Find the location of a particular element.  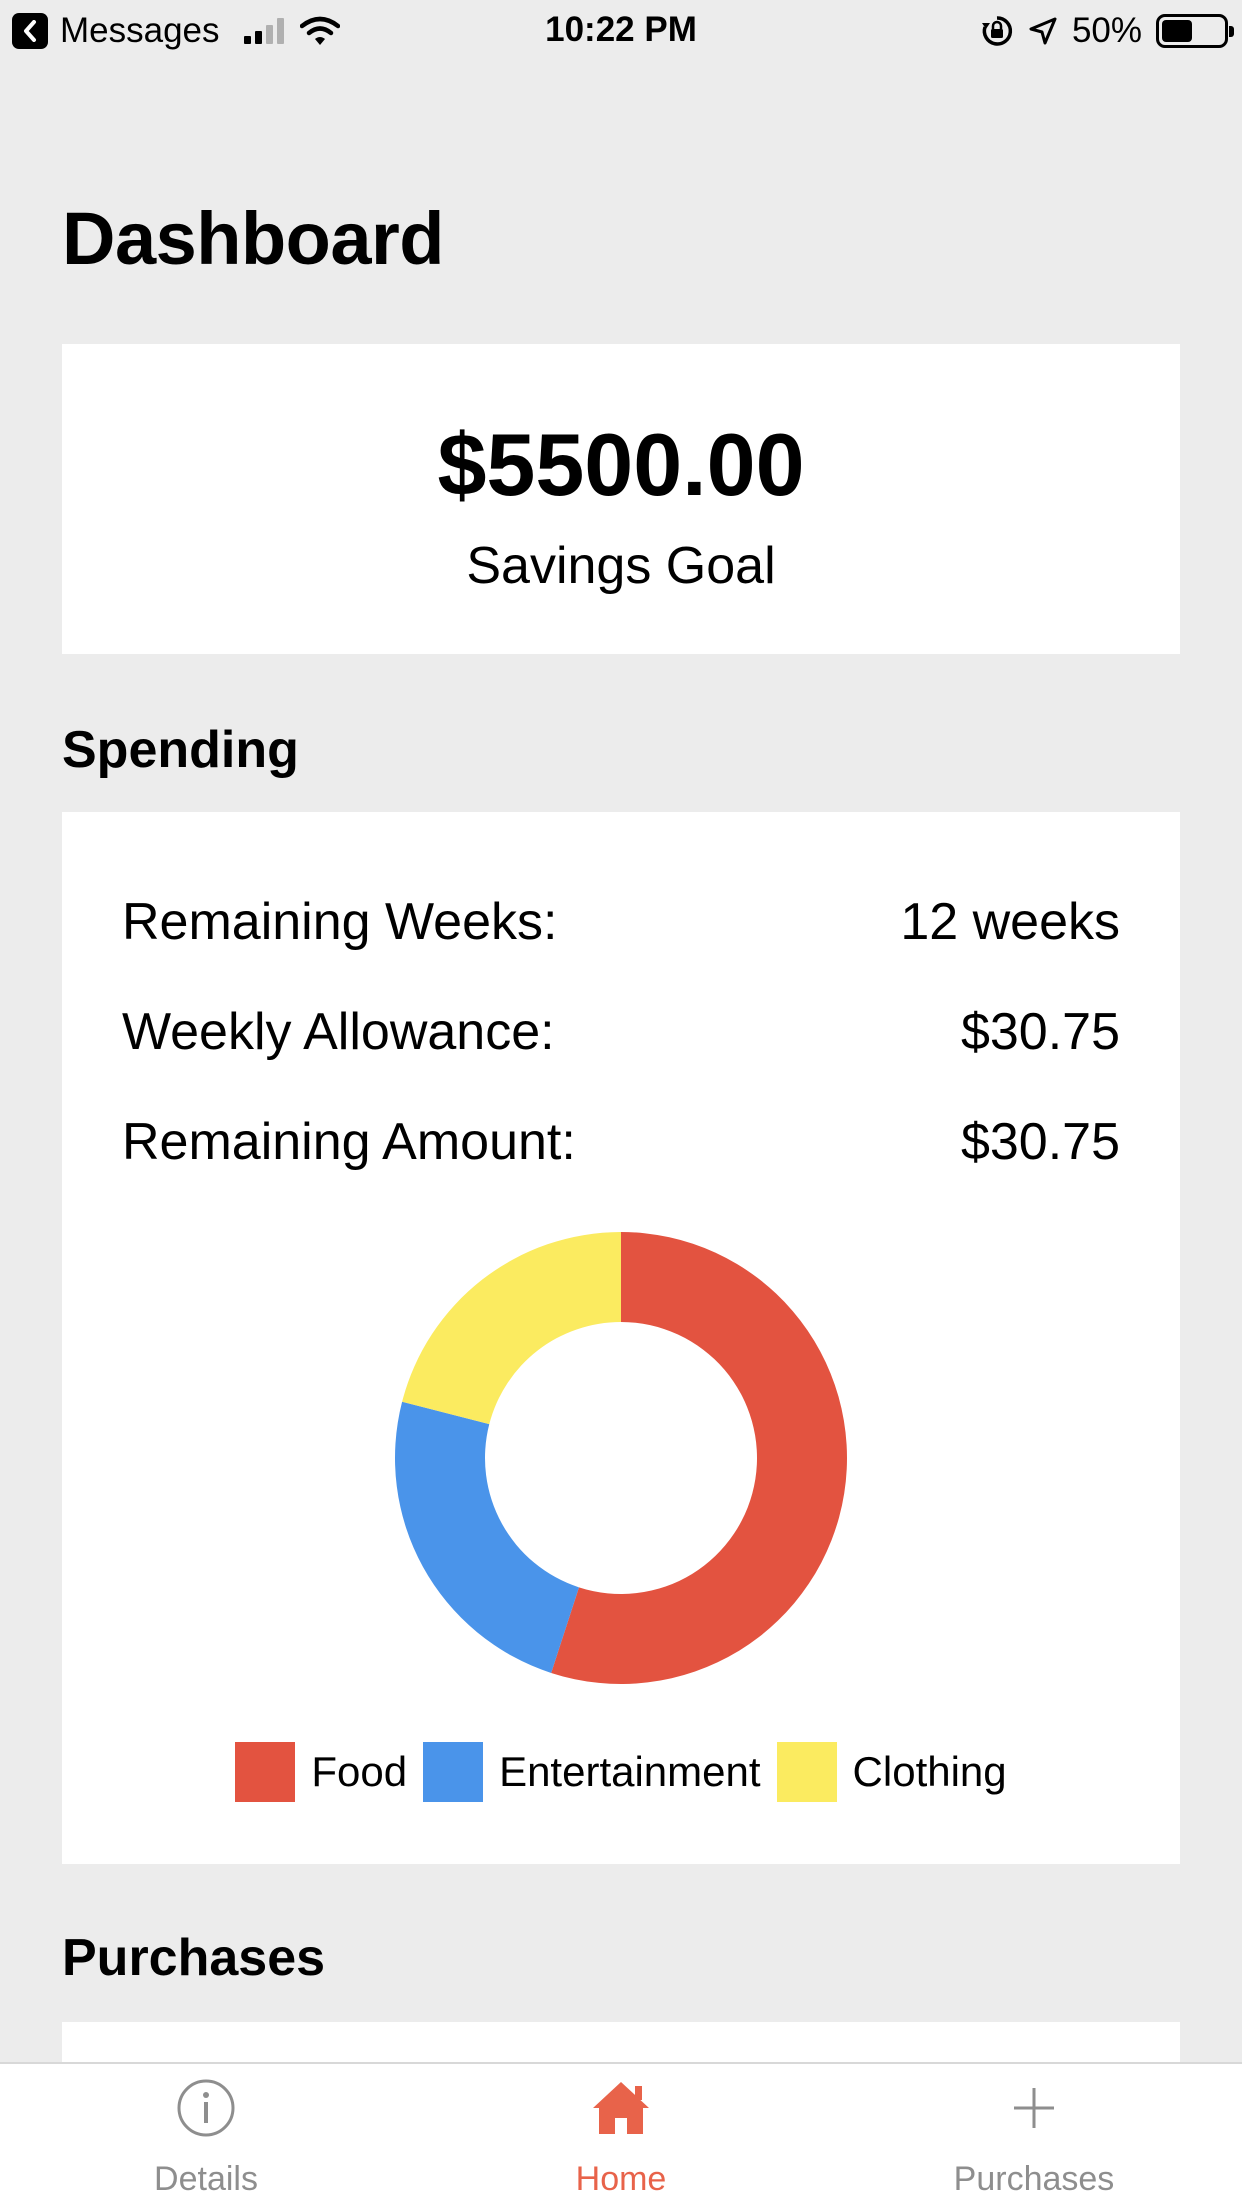

battery-icon is located at coordinates (1195, 31).